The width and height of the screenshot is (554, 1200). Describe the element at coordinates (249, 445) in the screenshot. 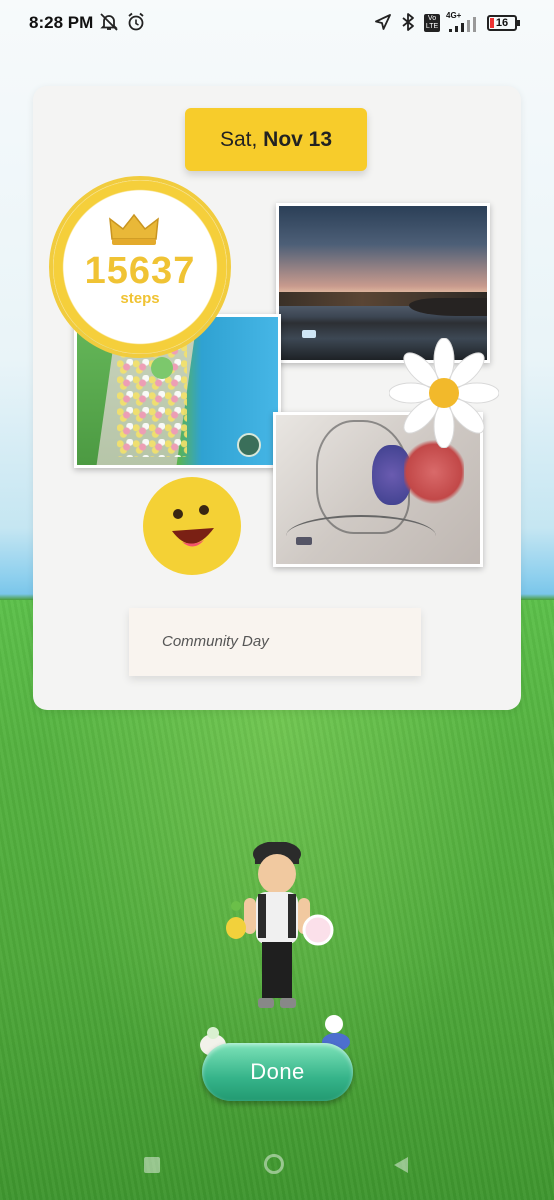

I see `map-button-icon` at that location.